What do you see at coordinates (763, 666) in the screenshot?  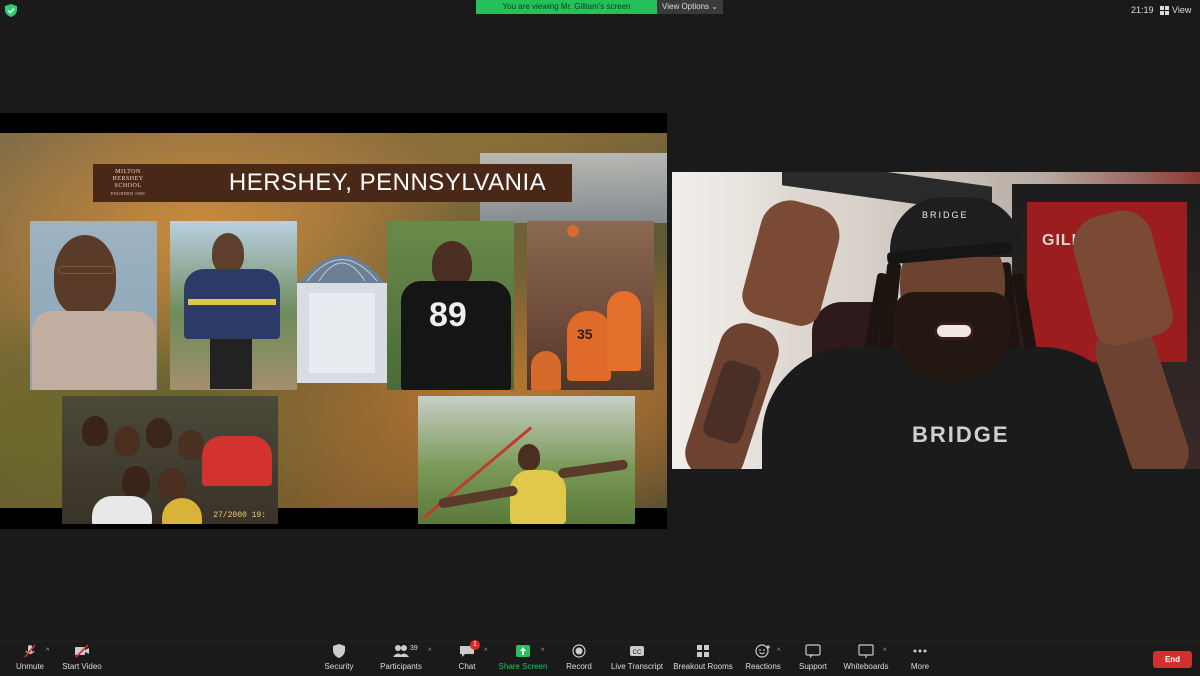 I see `reactions-label: Reactions` at bounding box center [763, 666].